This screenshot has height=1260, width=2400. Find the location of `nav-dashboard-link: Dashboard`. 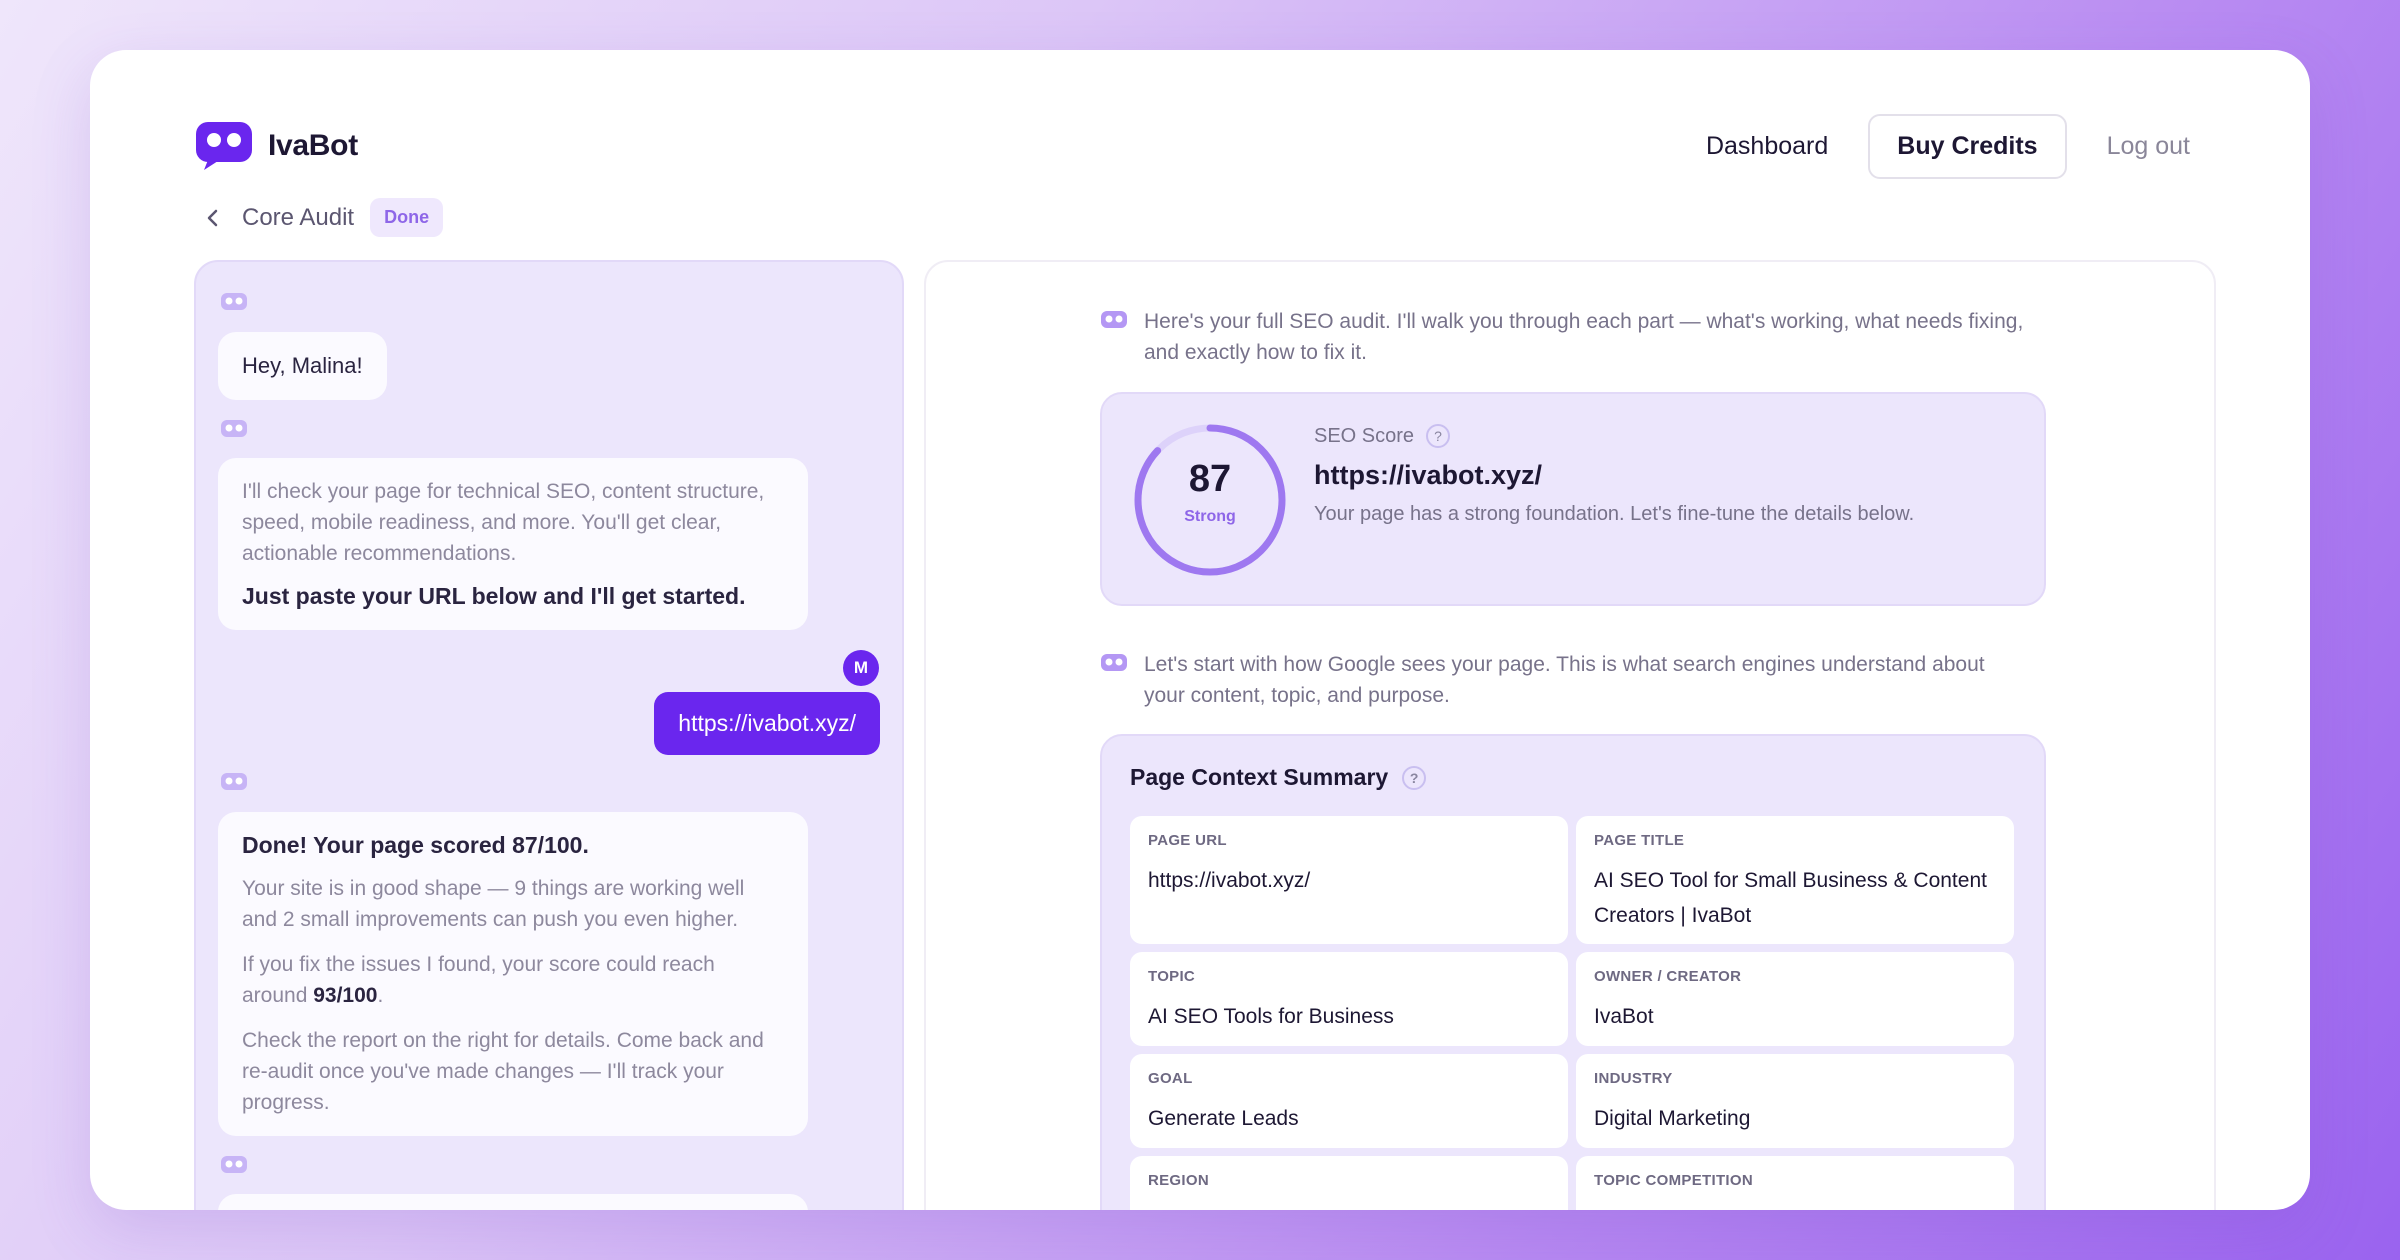

nav-dashboard-link: Dashboard is located at coordinates (1767, 146).